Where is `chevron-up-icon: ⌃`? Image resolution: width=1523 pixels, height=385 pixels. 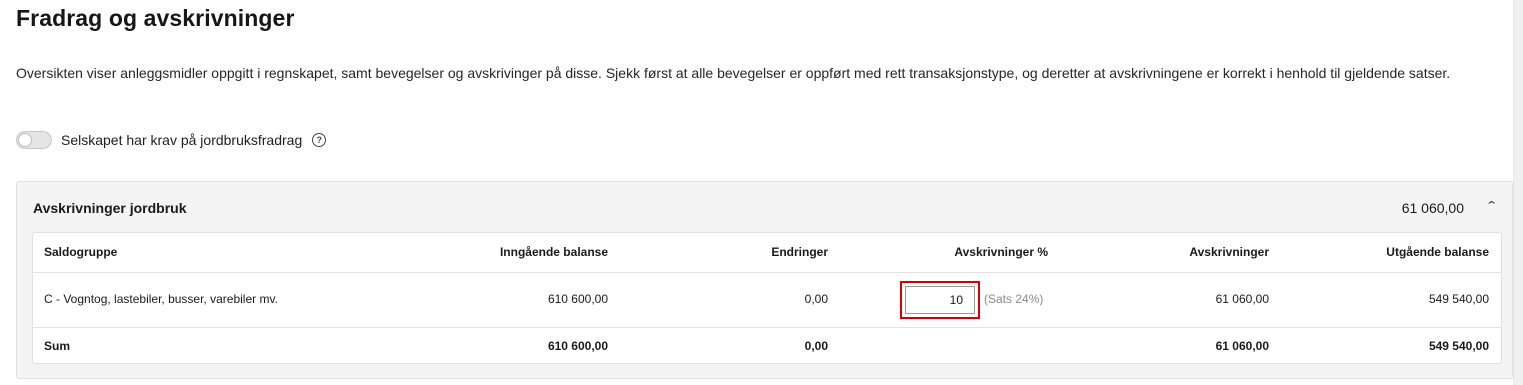 chevron-up-icon: ⌃ is located at coordinates (1491, 205).